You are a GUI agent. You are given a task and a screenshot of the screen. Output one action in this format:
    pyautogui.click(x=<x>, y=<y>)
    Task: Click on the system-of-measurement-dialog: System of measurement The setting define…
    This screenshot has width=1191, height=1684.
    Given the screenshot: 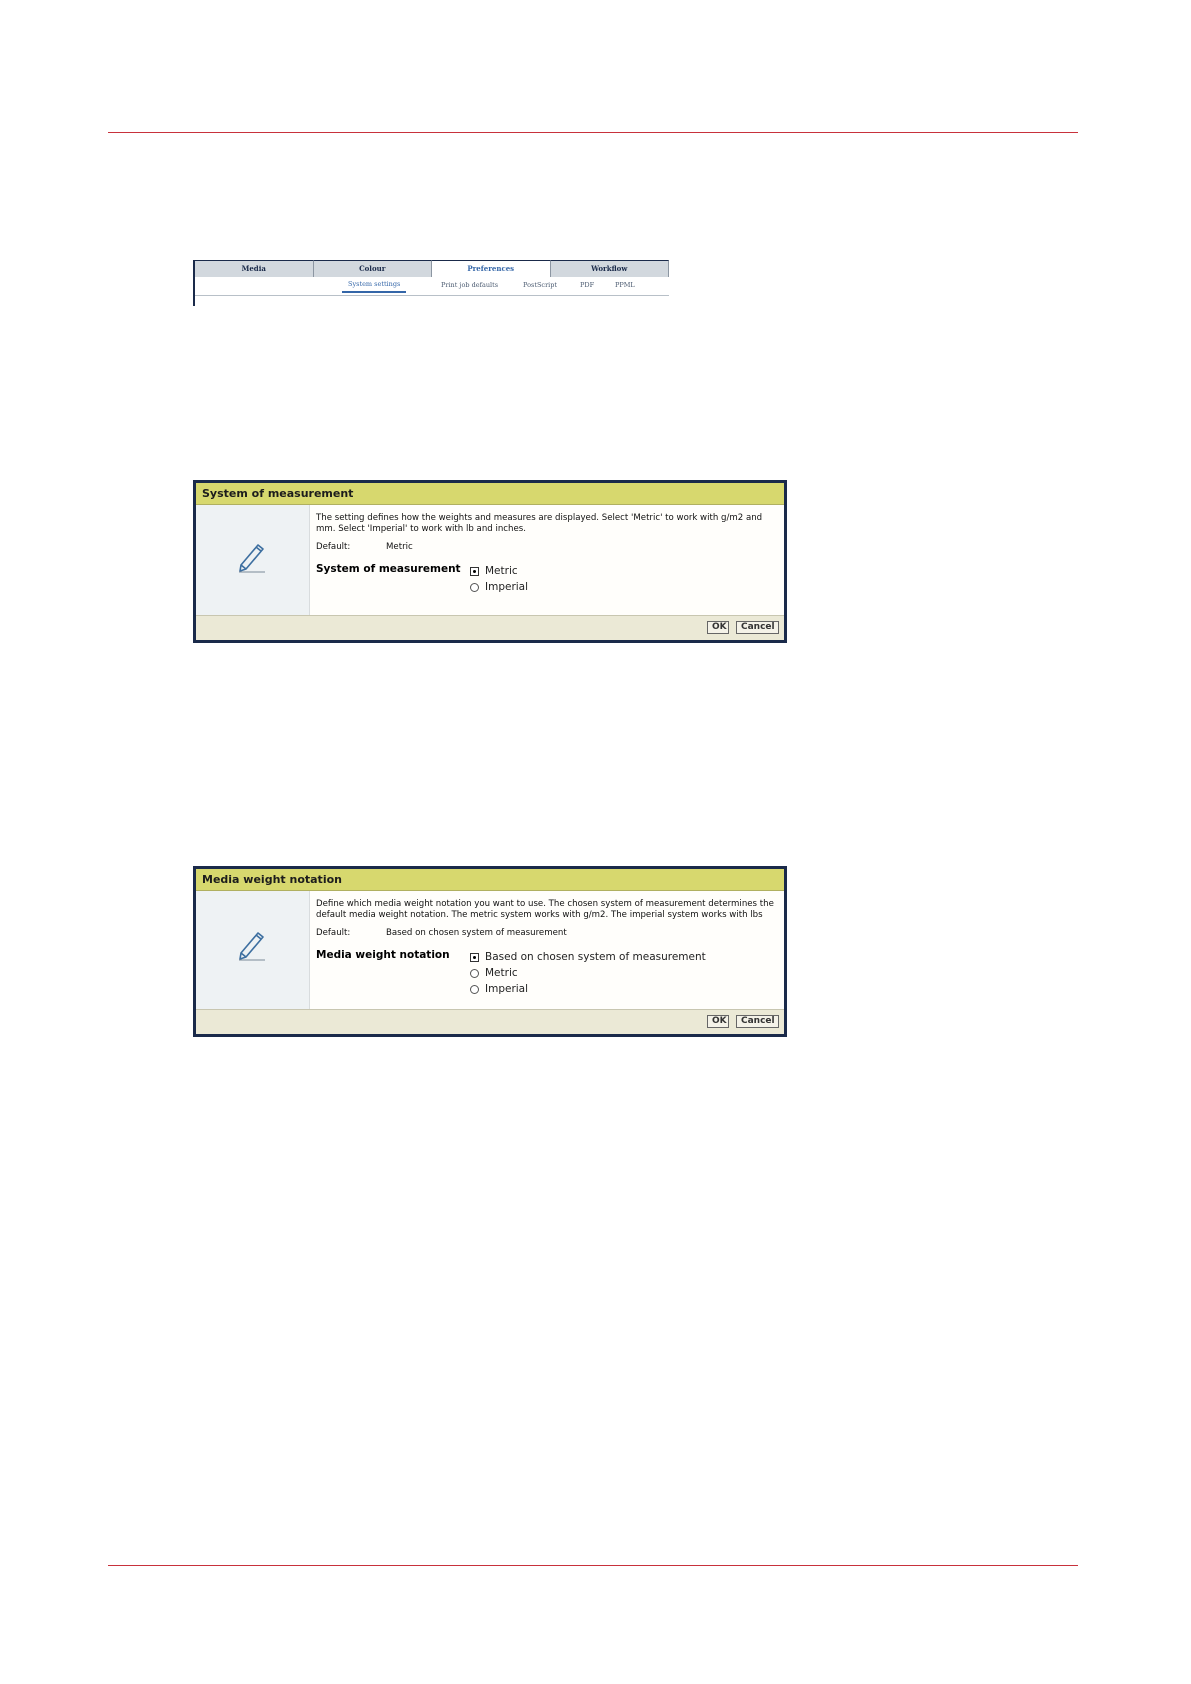 What is the action you would take?
    pyautogui.click(x=490, y=561)
    